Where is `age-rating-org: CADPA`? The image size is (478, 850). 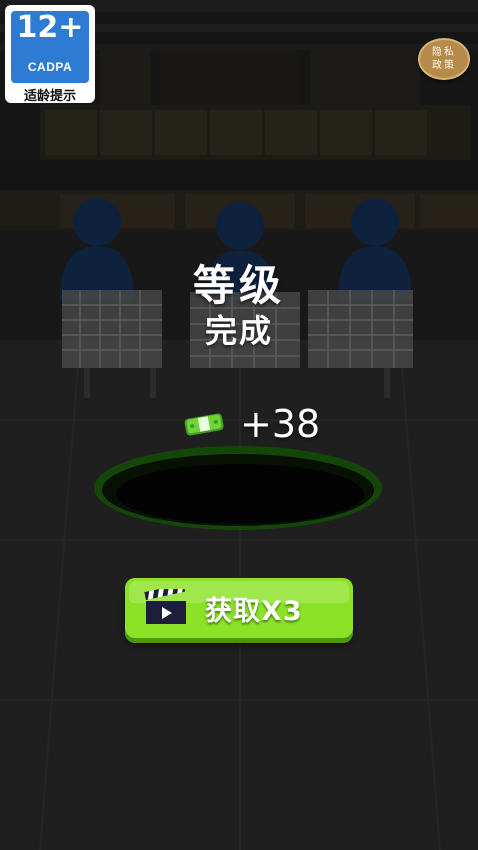 age-rating-org: CADPA is located at coordinates (50, 67).